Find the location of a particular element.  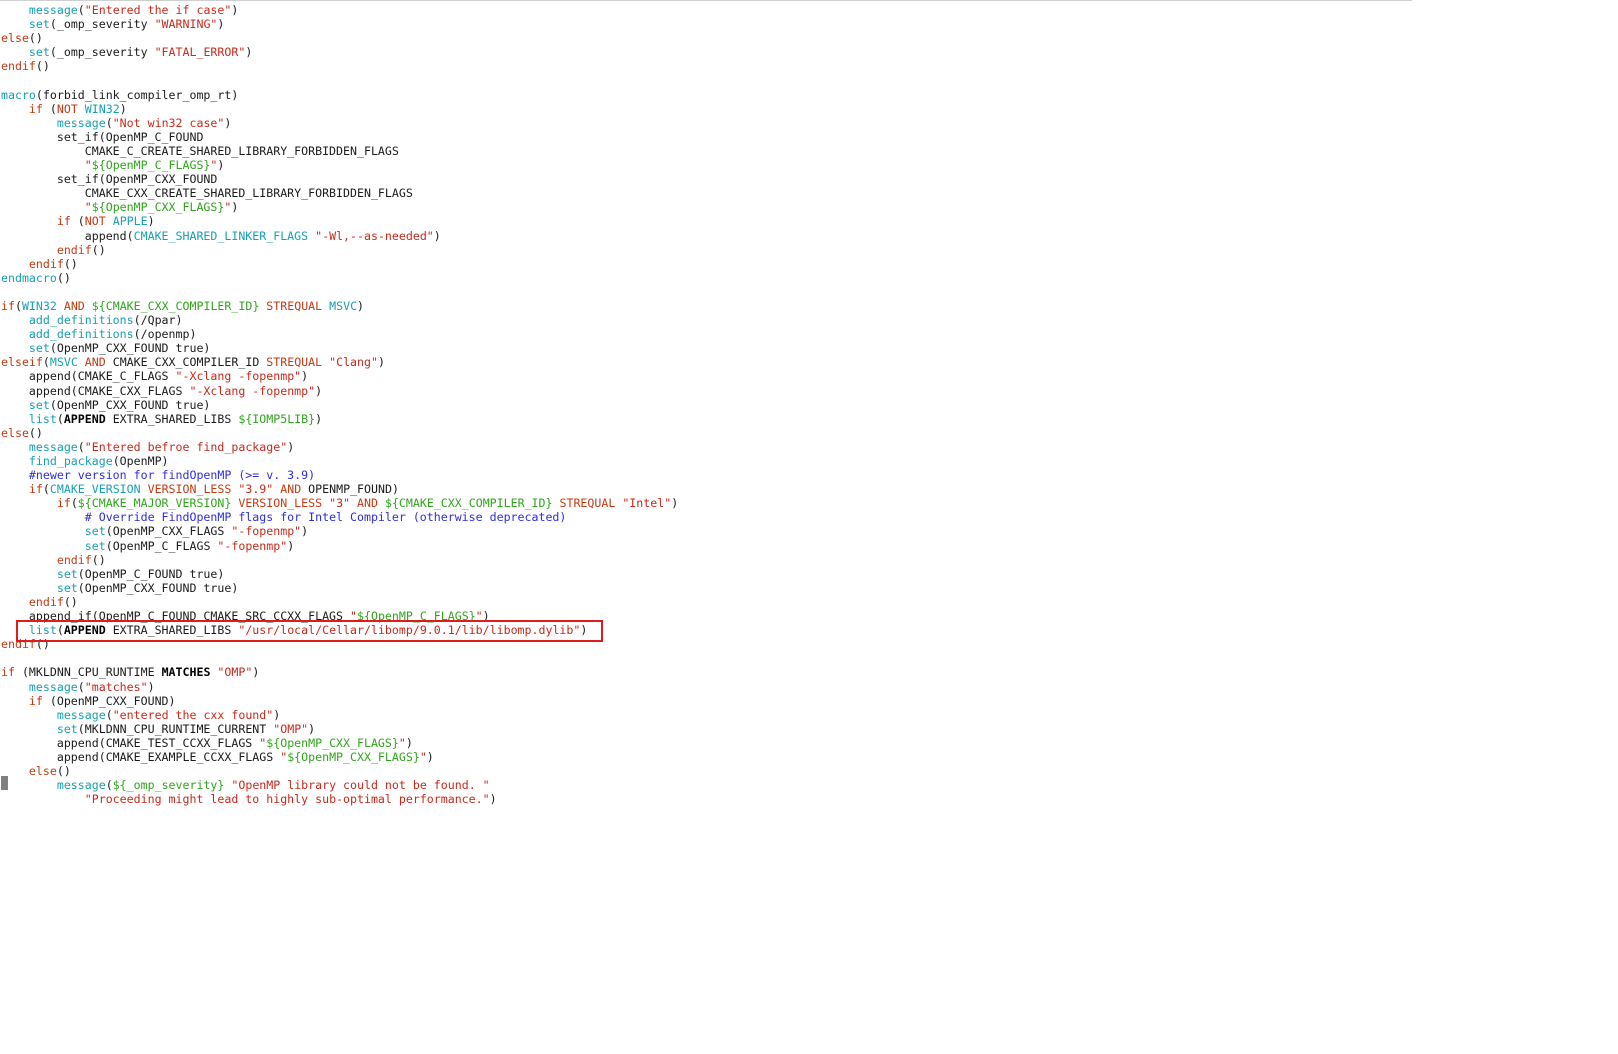

code-token: VERSION_LESS is located at coordinates (280, 503).